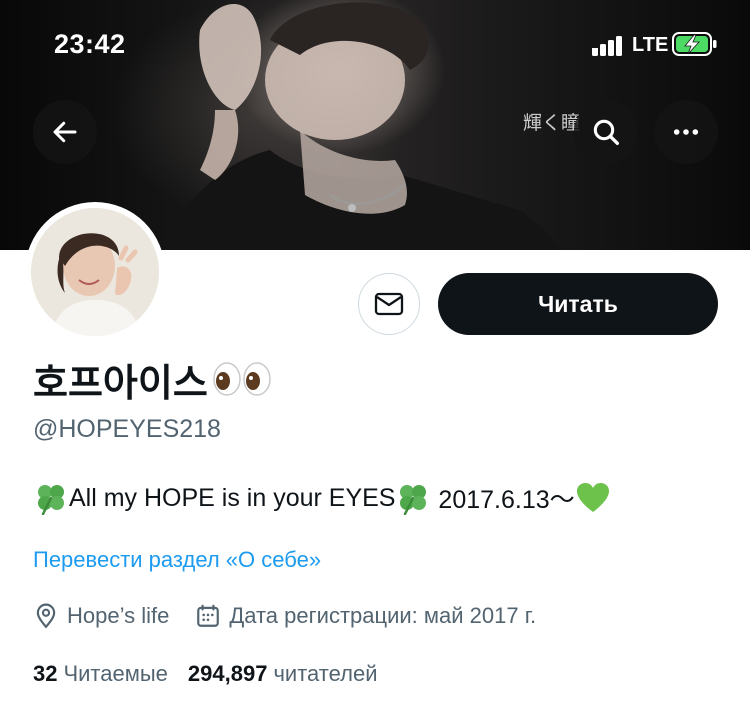 This screenshot has height=707, width=750. I want to click on following-count: 32, so click(45, 673).